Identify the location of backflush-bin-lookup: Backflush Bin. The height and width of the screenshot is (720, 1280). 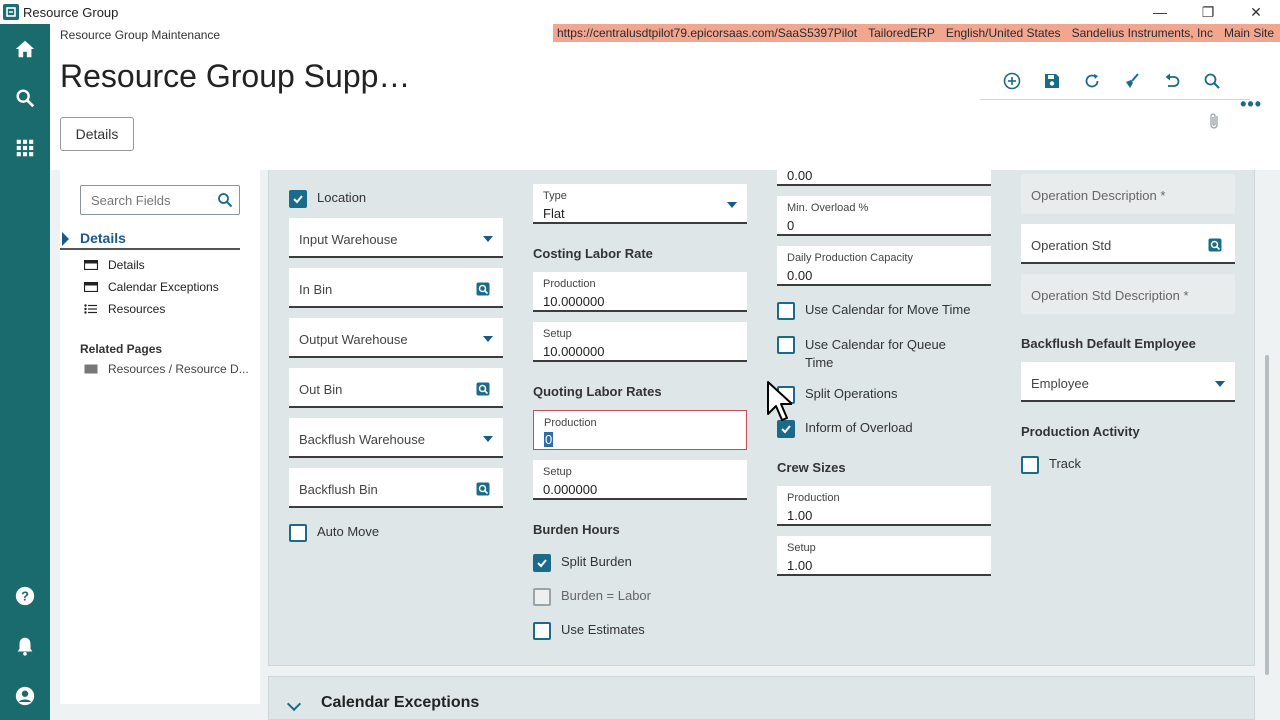
(396, 488).